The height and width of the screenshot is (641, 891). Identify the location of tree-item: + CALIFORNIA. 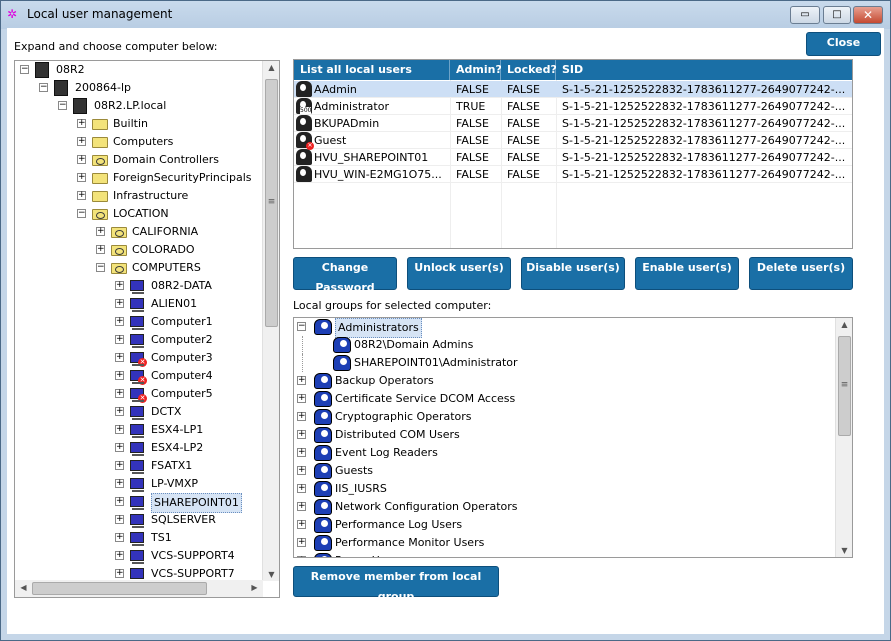
(139, 232).